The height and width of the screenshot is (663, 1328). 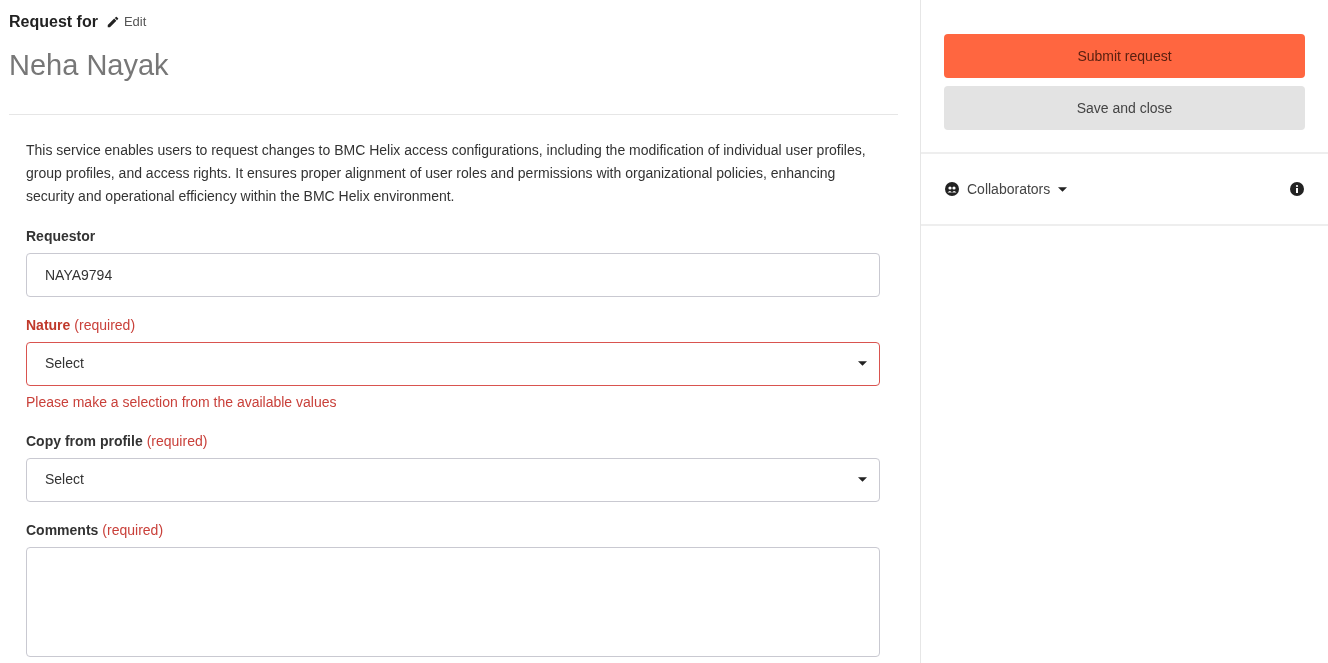 I want to click on submit-button: Submit request, so click(x=1124, y=56).